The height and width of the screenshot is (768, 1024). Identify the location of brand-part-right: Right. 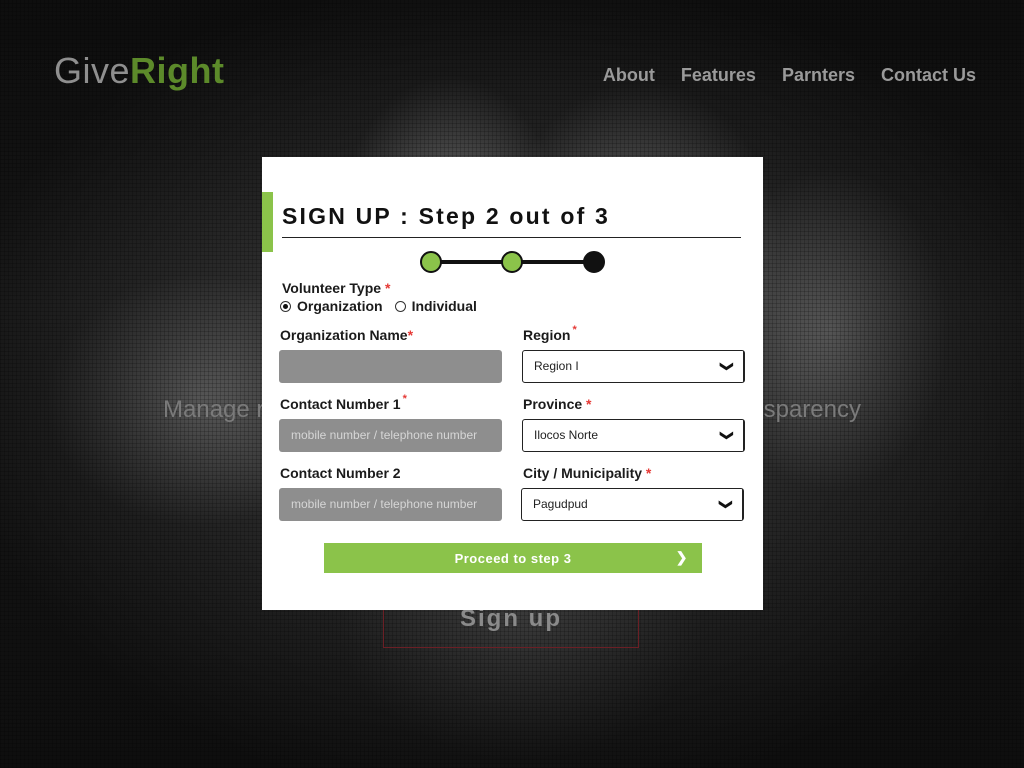
(177, 70).